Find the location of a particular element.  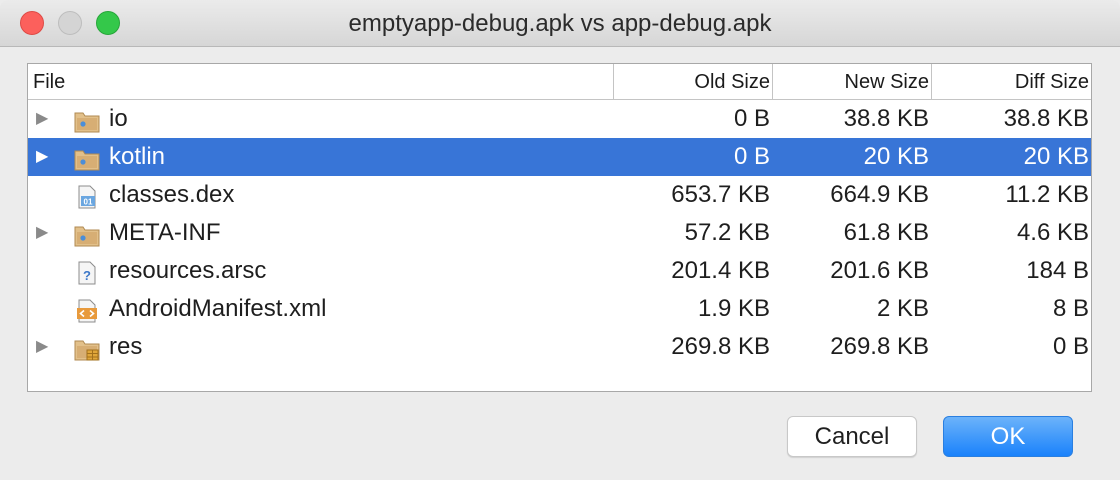

diff-size-cell: 11.2 KB is located at coordinates (1047, 194).